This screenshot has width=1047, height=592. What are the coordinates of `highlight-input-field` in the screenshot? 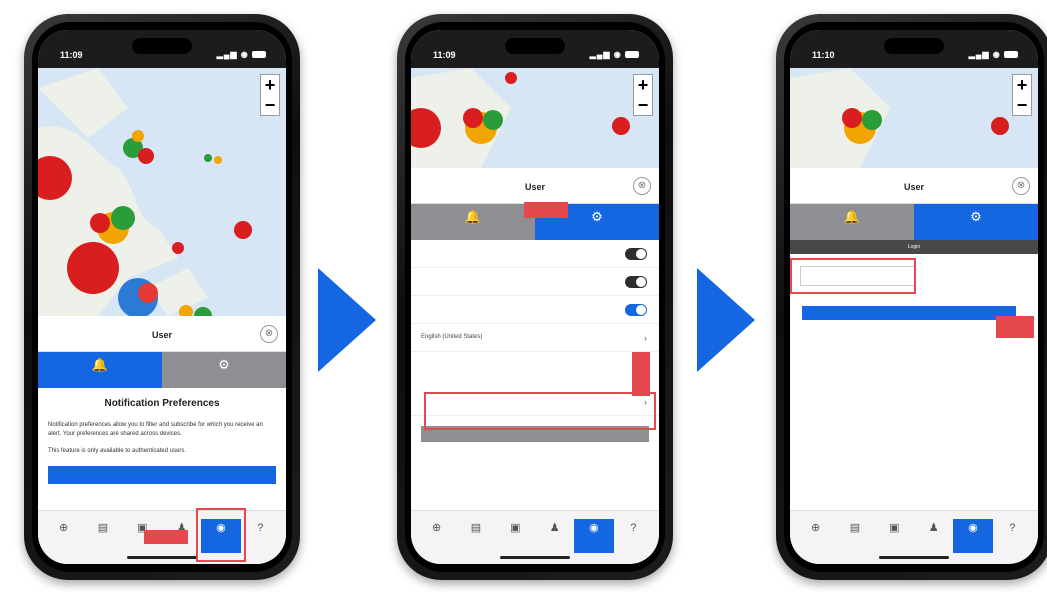 It's located at (853, 276).